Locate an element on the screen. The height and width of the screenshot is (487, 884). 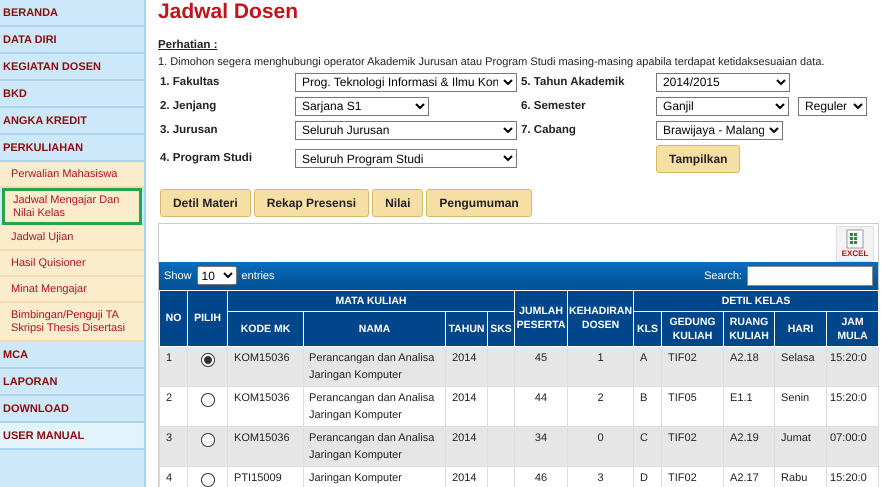
action-button: Nilai is located at coordinates (398, 202).